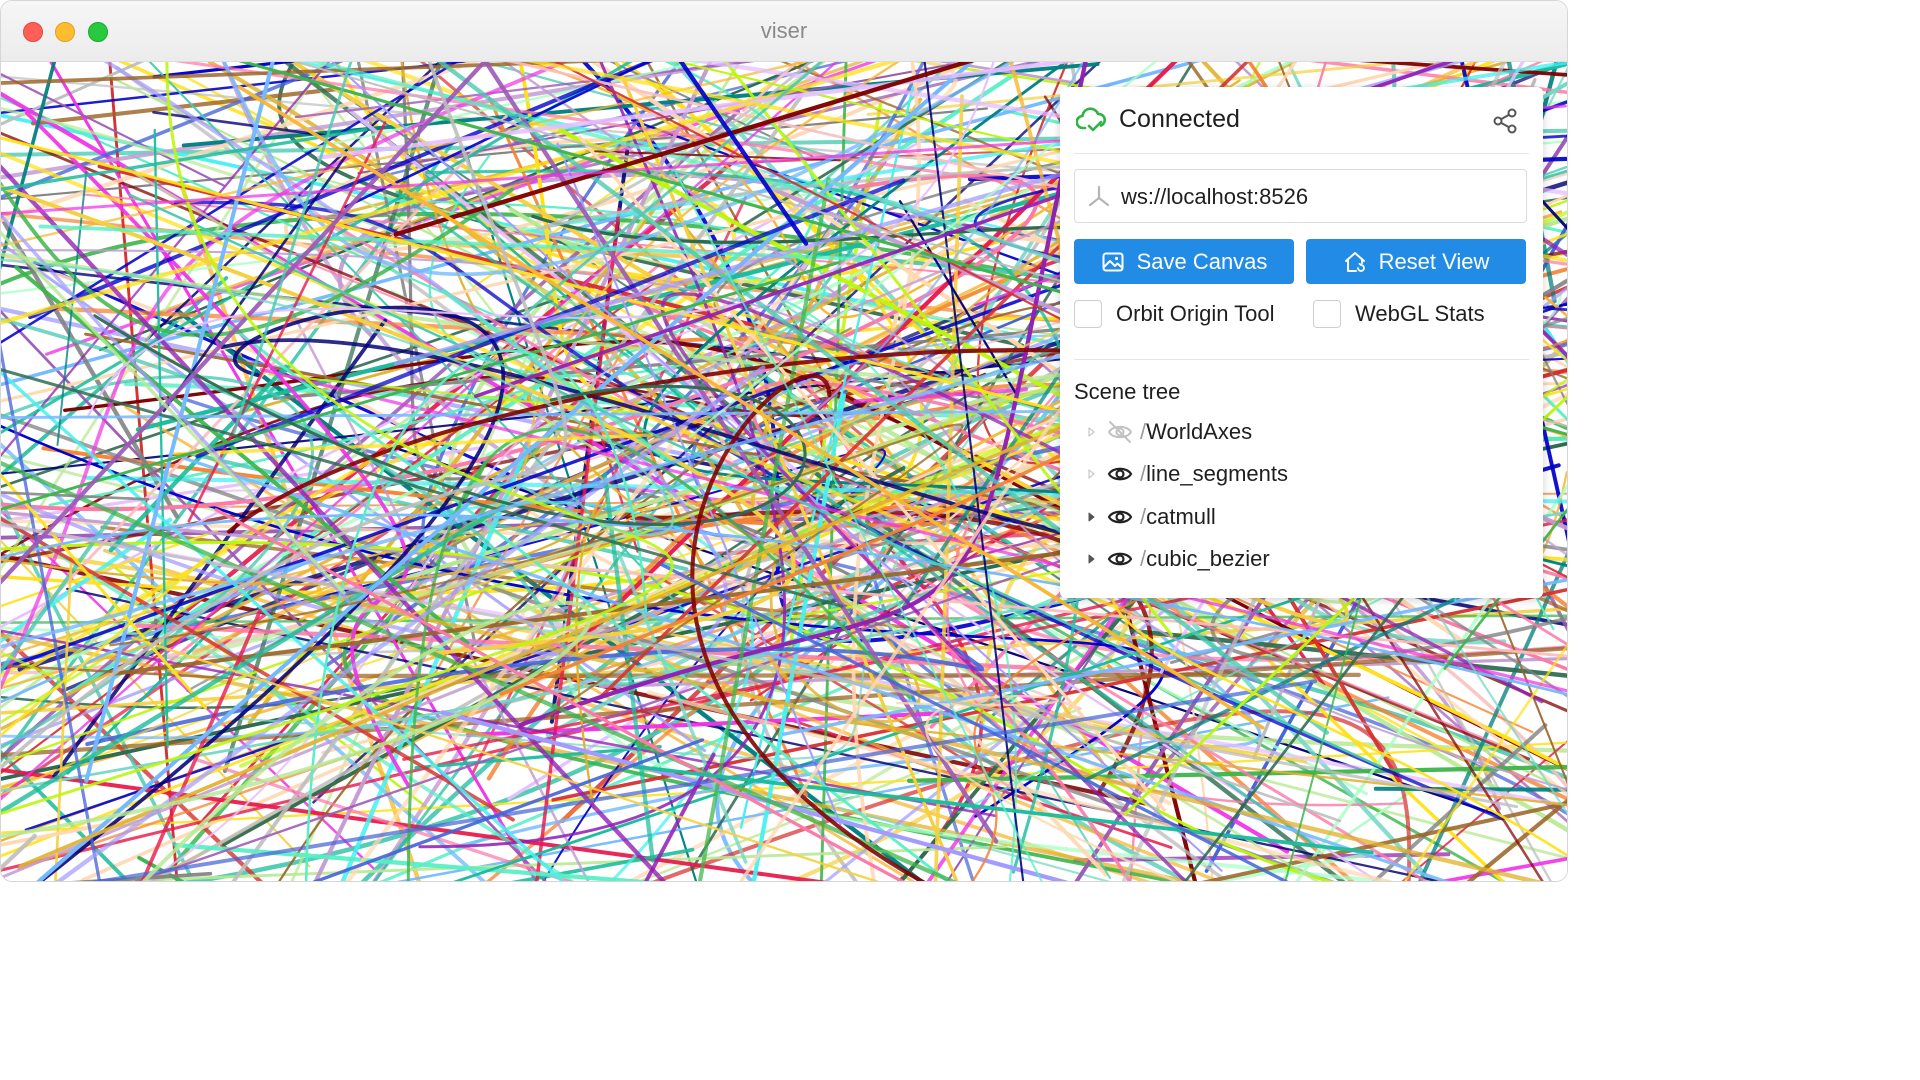 The image size is (1920, 1080). Describe the element at coordinates (1214, 473) in the screenshot. I see `scene-tree-item-label: /line_segments` at that location.